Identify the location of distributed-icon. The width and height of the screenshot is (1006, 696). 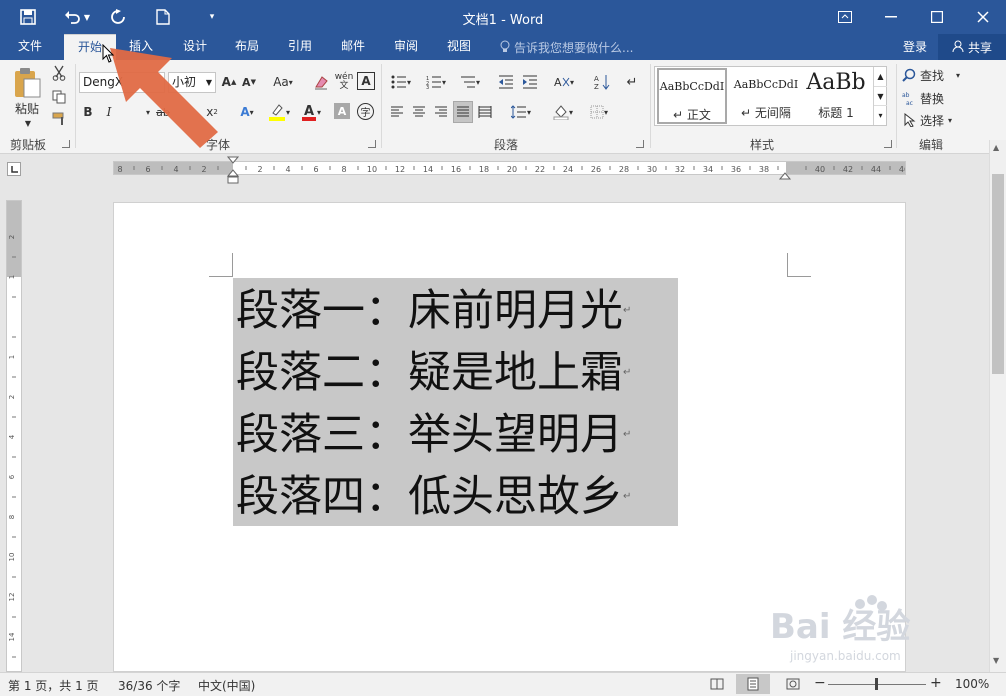
(485, 112).